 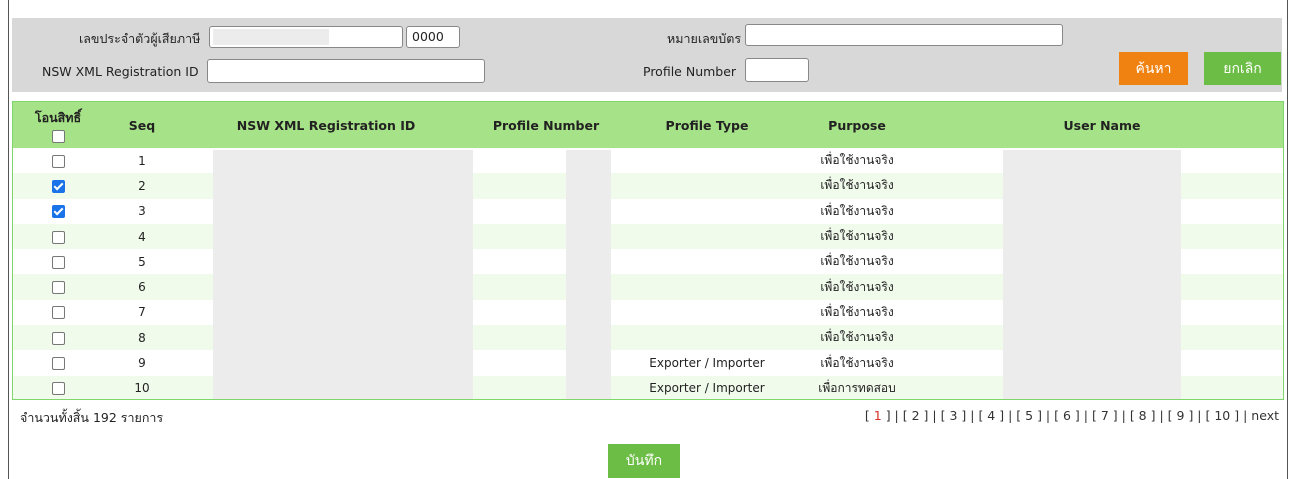 What do you see at coordinates (1222, 415) in the screenshot?
I see `page-link-10: 10` at bounding box center [1222, 415].